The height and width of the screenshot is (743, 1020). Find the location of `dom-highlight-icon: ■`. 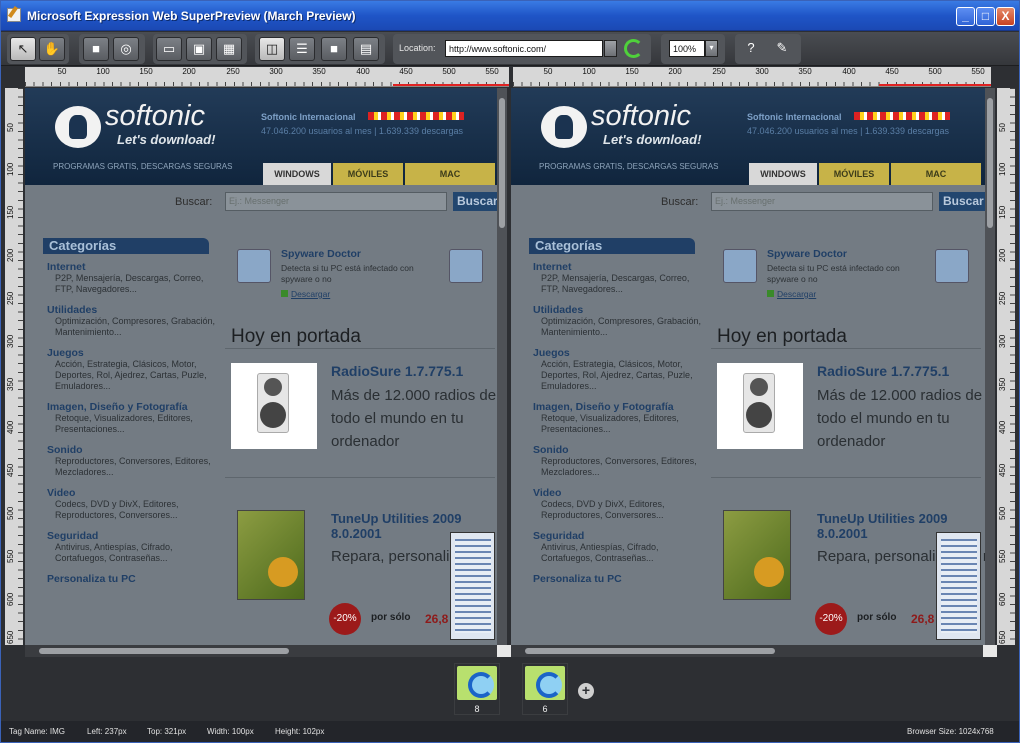

dom-highlight-icon: ■ is located at coordinates (96, 49).